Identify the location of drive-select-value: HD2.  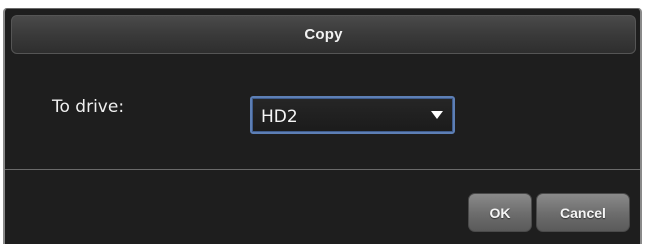
(279, 117).